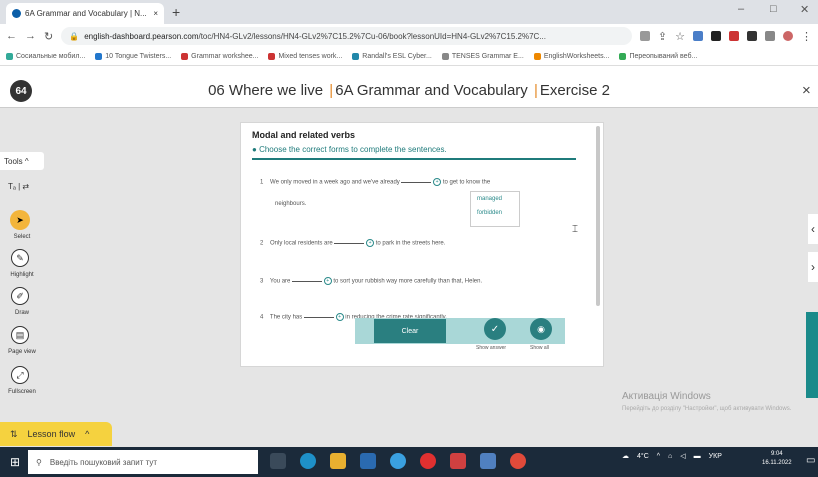 The height and width of the screenshot is (477, 818). What do you see at coordinates (495, 213) in the screenshot?
I see `dropdown-option: forbidden` at bounding box center [495, 213].